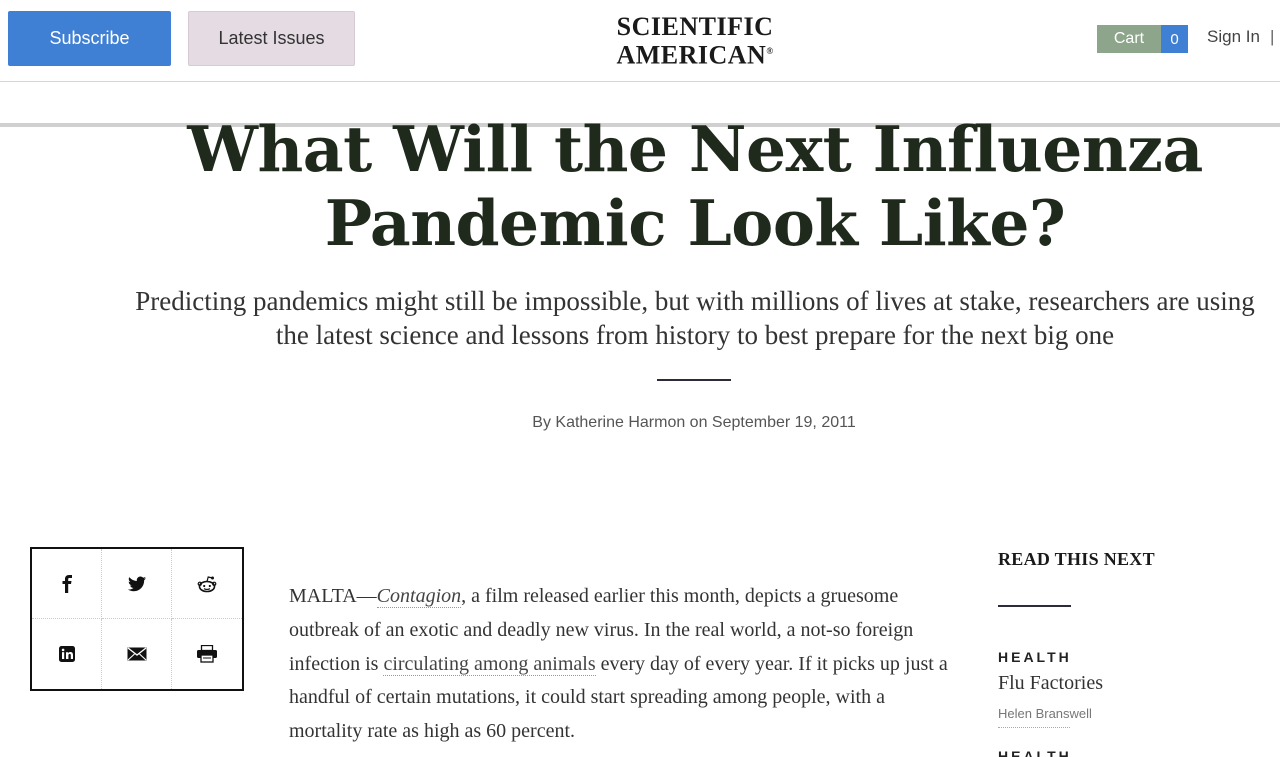 This screenshot has height=757, width=1280. What do you see at coordinates (1129, 39) in the screenshot?
I see `cart-label: Cart` at bounding box center [1129, 39].